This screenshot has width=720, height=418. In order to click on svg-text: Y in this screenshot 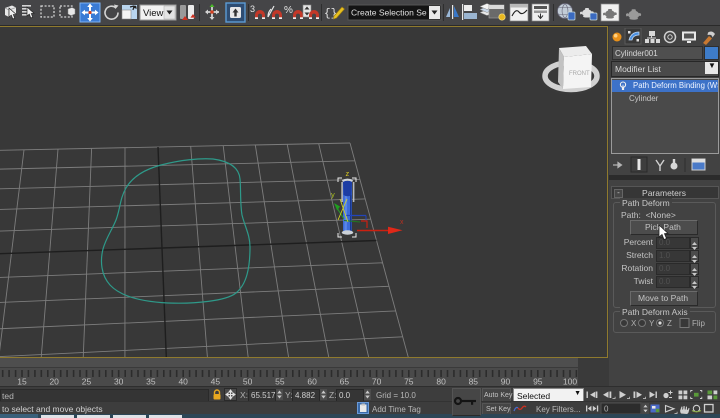, I will do `click(652, 323)`.